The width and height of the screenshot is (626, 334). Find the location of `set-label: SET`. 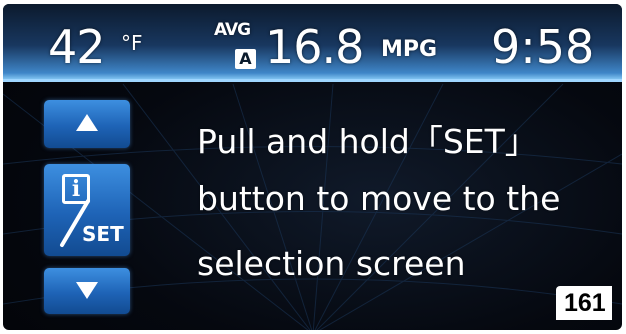

set-label: SET is located at coordinates (103, 234).